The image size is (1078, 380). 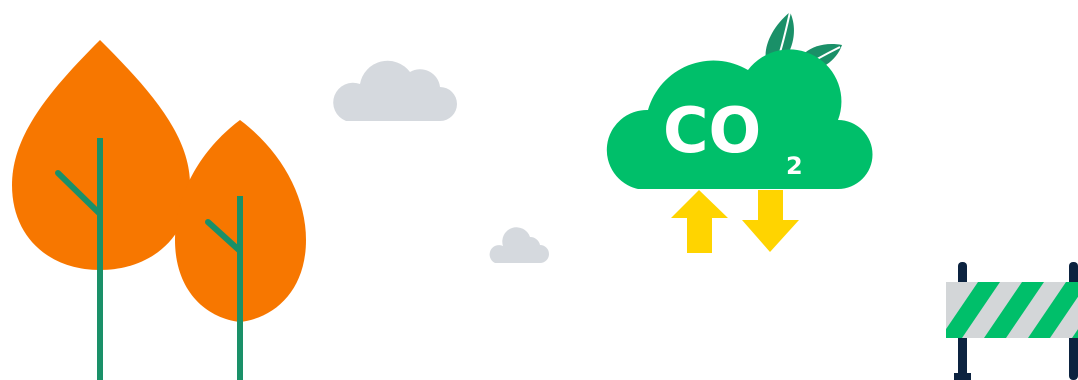 I want to click on arrow-up-icon, so click(x=699, y=221).